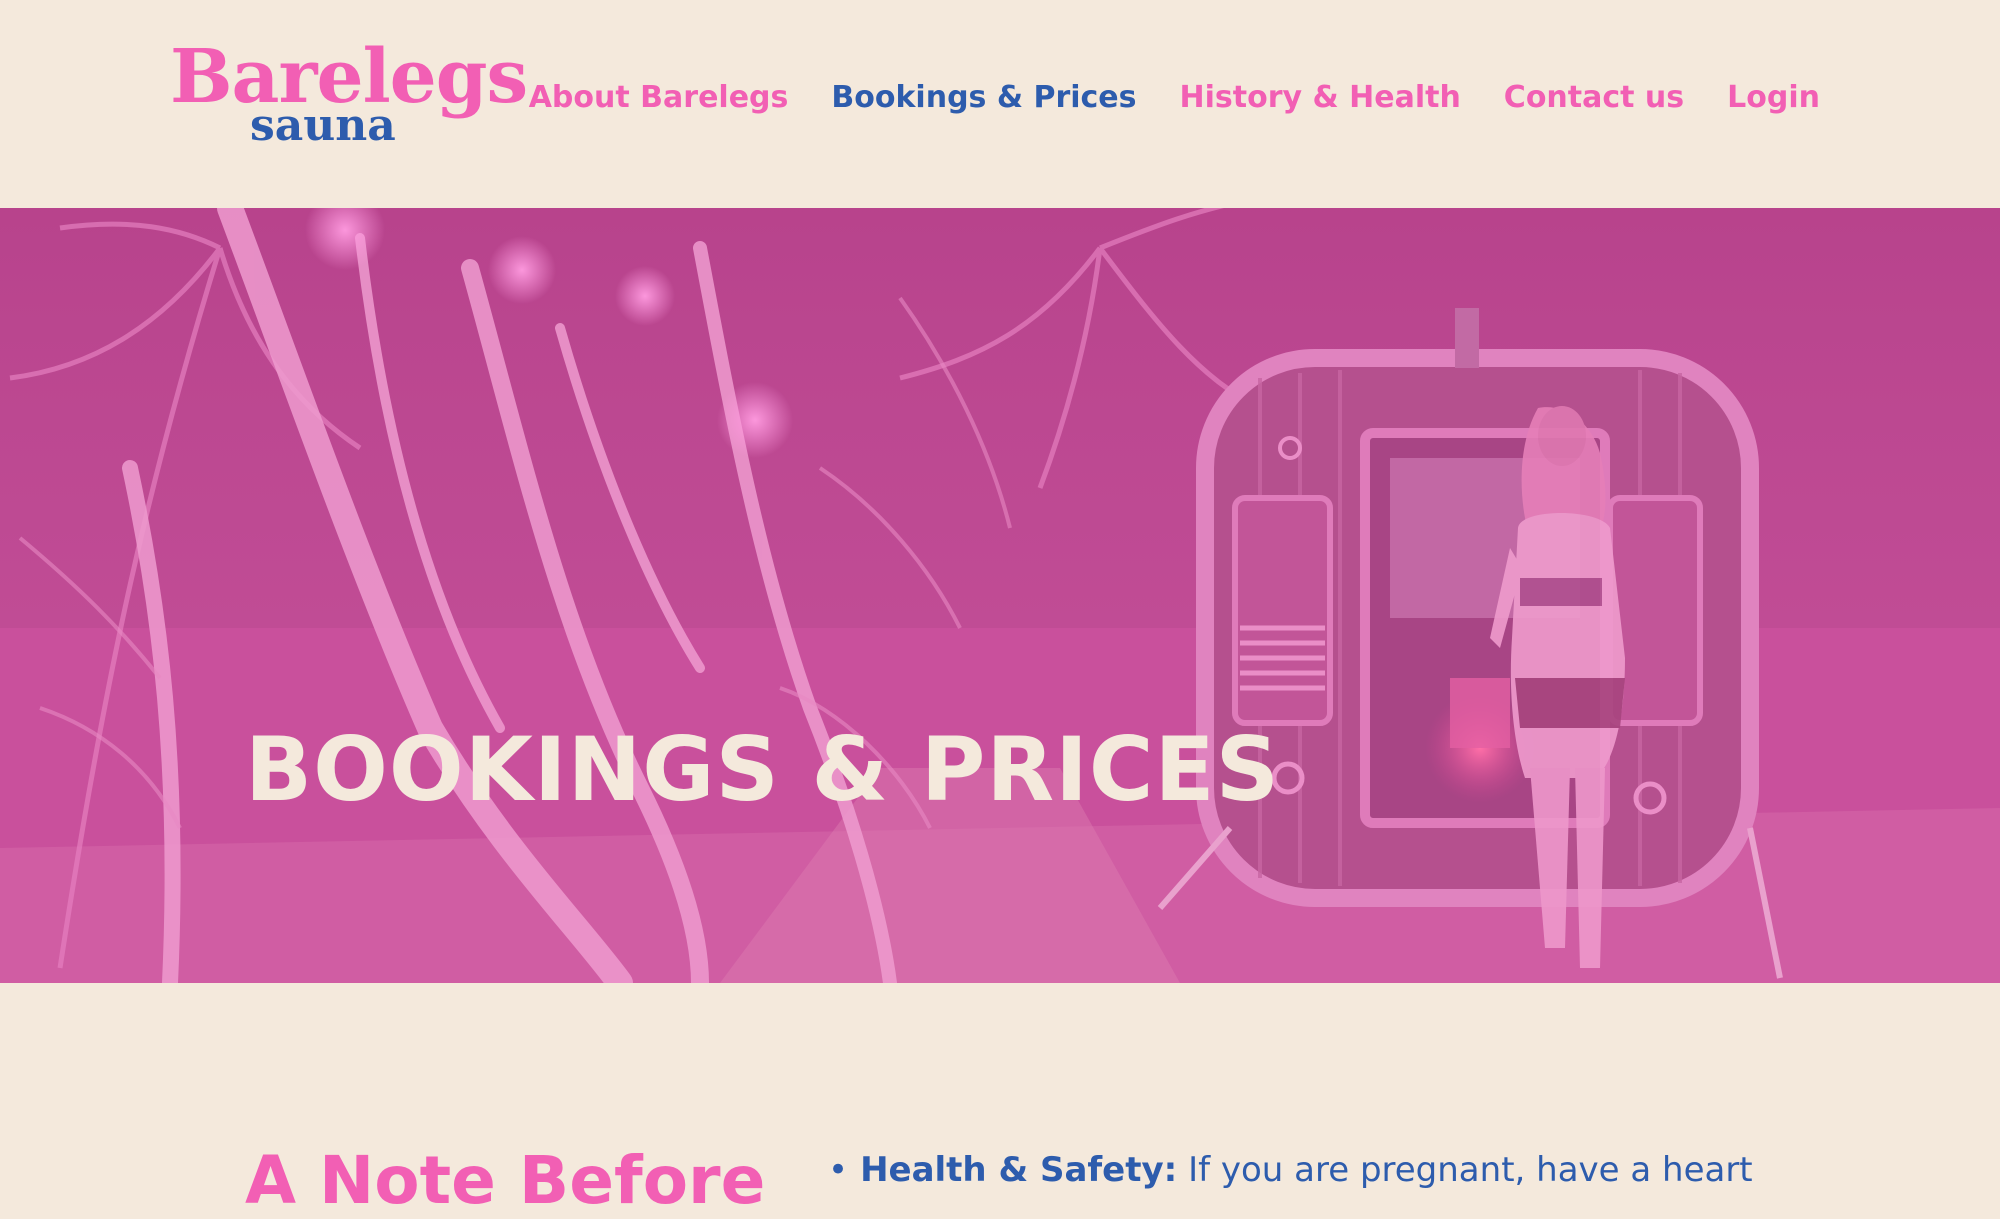 Image resolution: width=2000 pixels, height=1219 pixels. Describe the element at coordinates (1465, 1170) in the screenshot. I see `bullet-text: If you are pregnant, have a heart` at that location.